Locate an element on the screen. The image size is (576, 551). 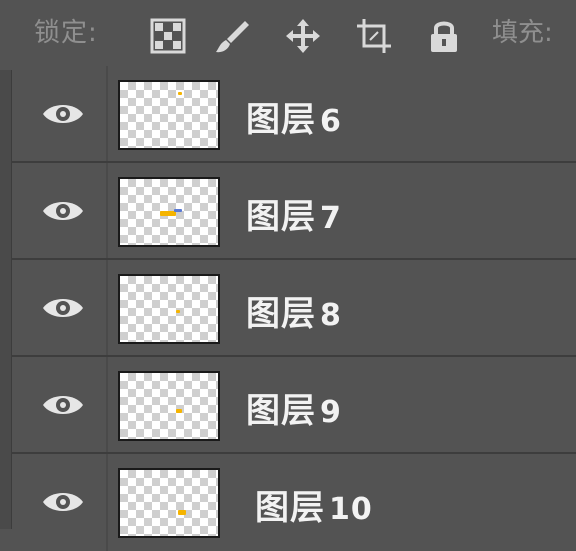
layer-name: 图层 9 is located at coordinates (294, 407).